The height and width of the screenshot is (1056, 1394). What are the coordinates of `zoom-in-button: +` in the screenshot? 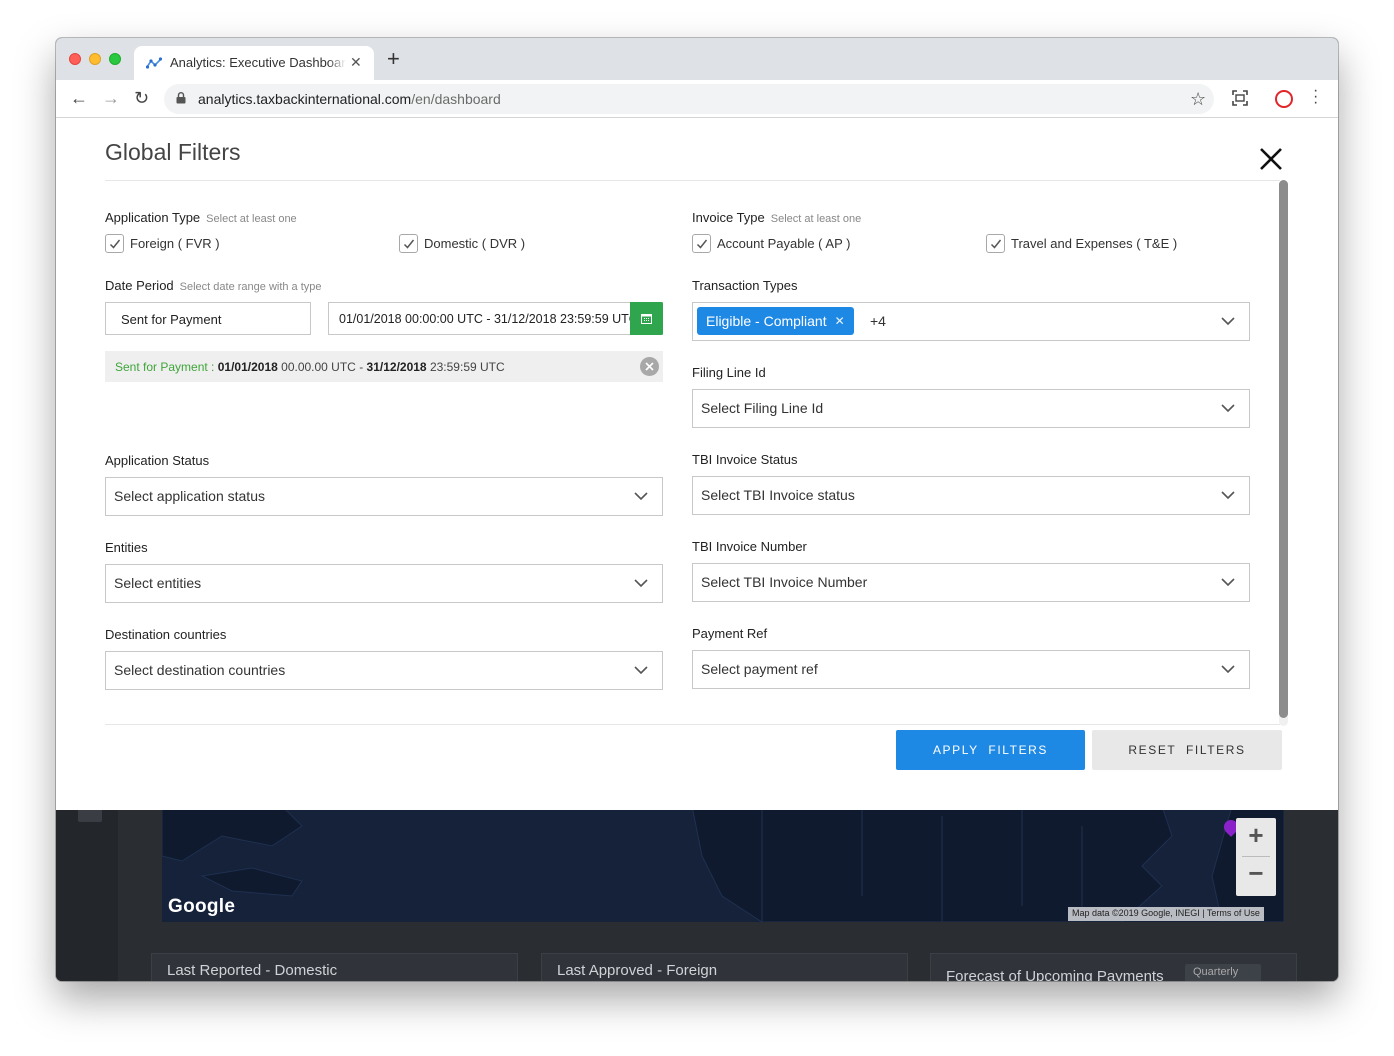 It's located at (1256, 835).